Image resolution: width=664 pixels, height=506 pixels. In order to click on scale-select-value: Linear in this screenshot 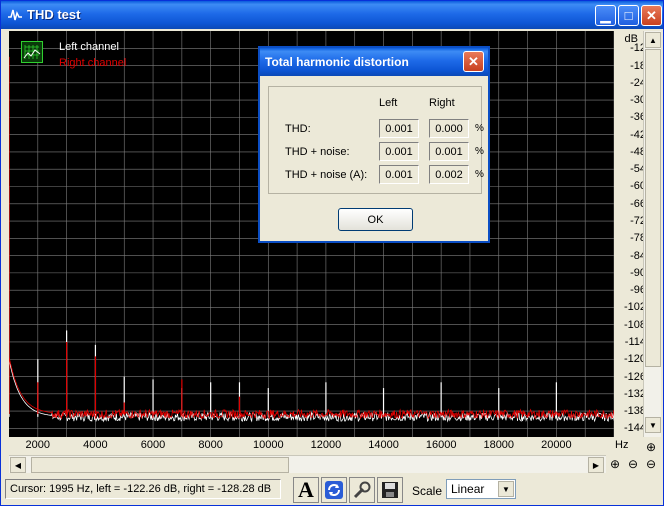, I will do `click(468, 489)`.